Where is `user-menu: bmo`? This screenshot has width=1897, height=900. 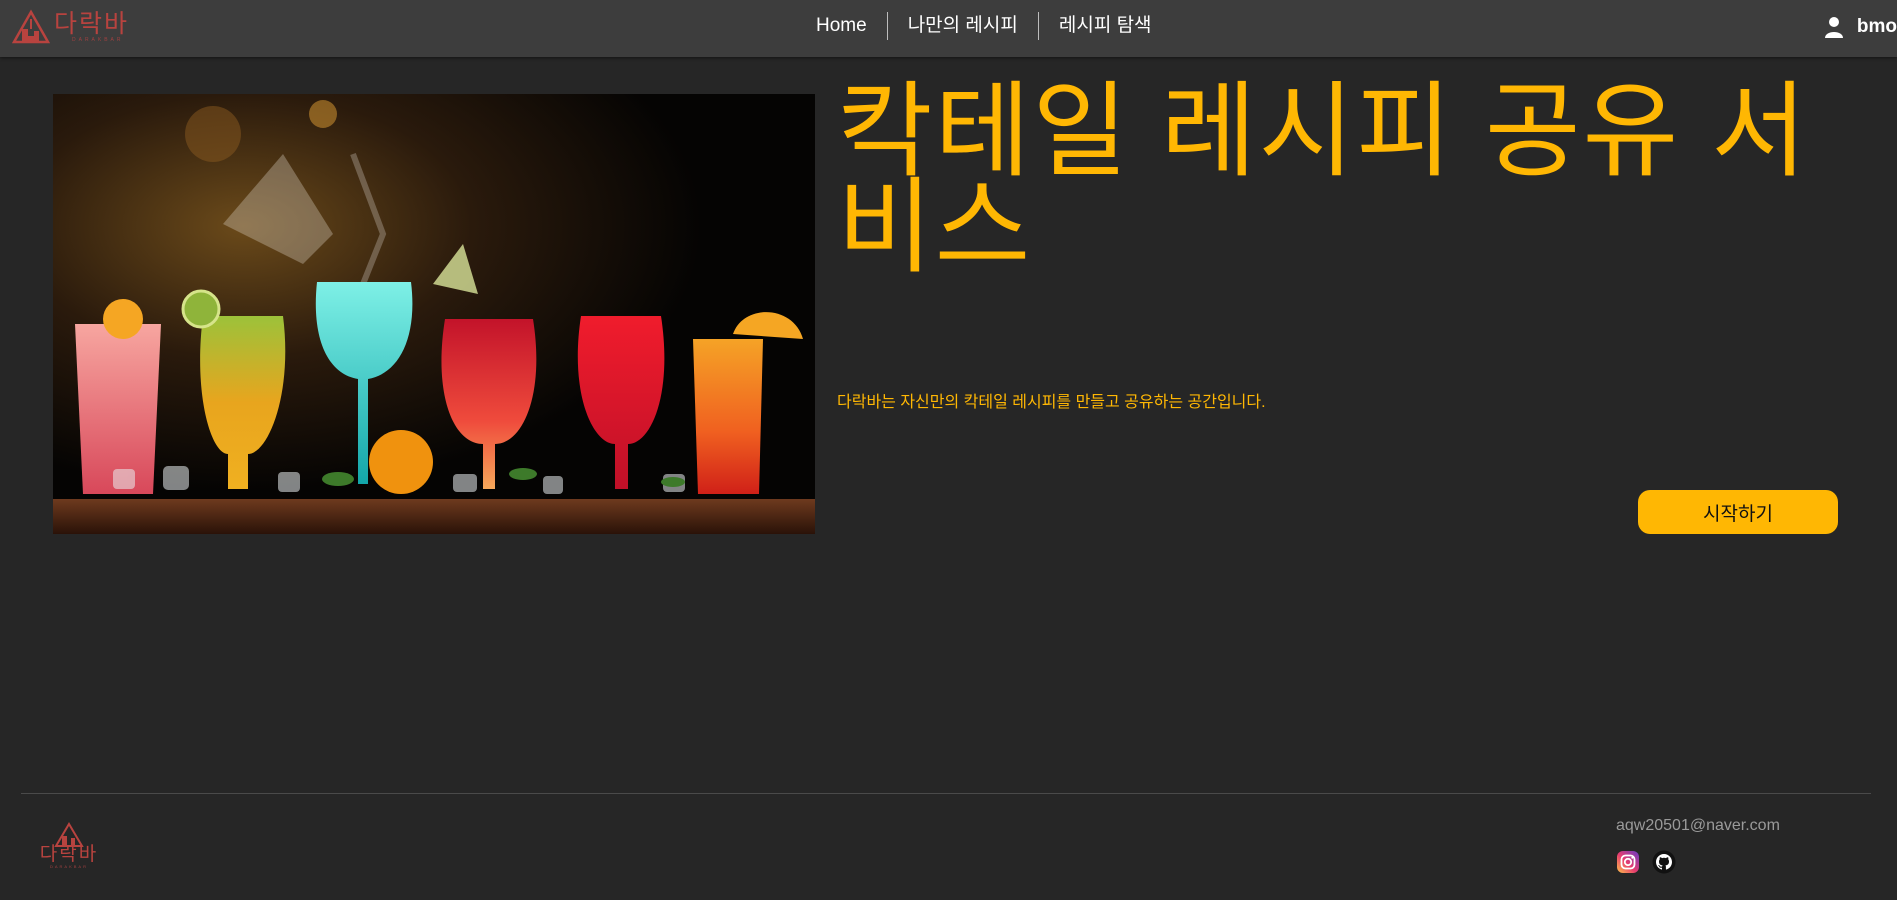 user-menu: bmo is located at coordinates (1860, 27).